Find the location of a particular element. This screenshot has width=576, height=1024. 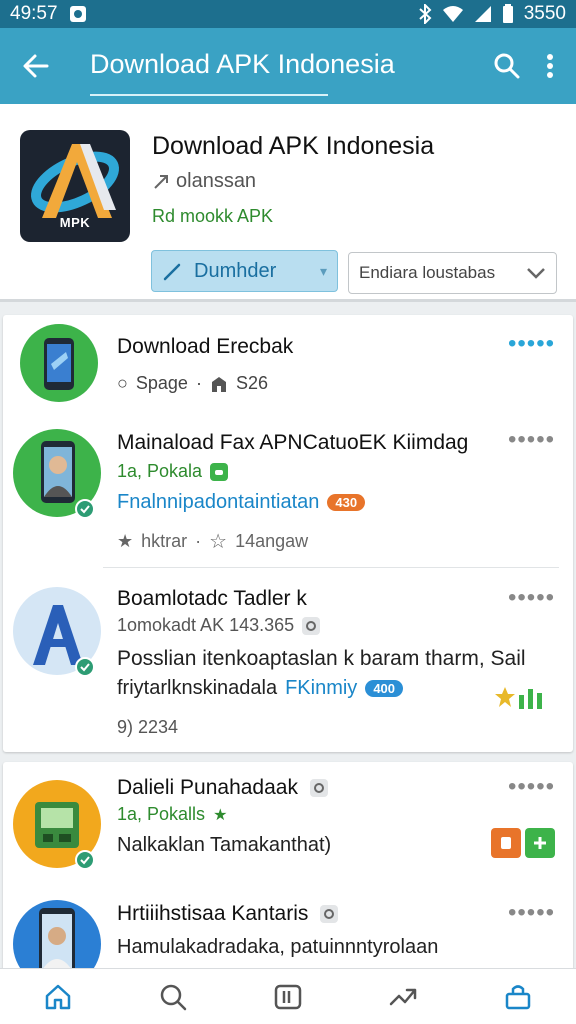

item-subtitle-text: 1a, Pokalls is located at coordinates (161, 814).